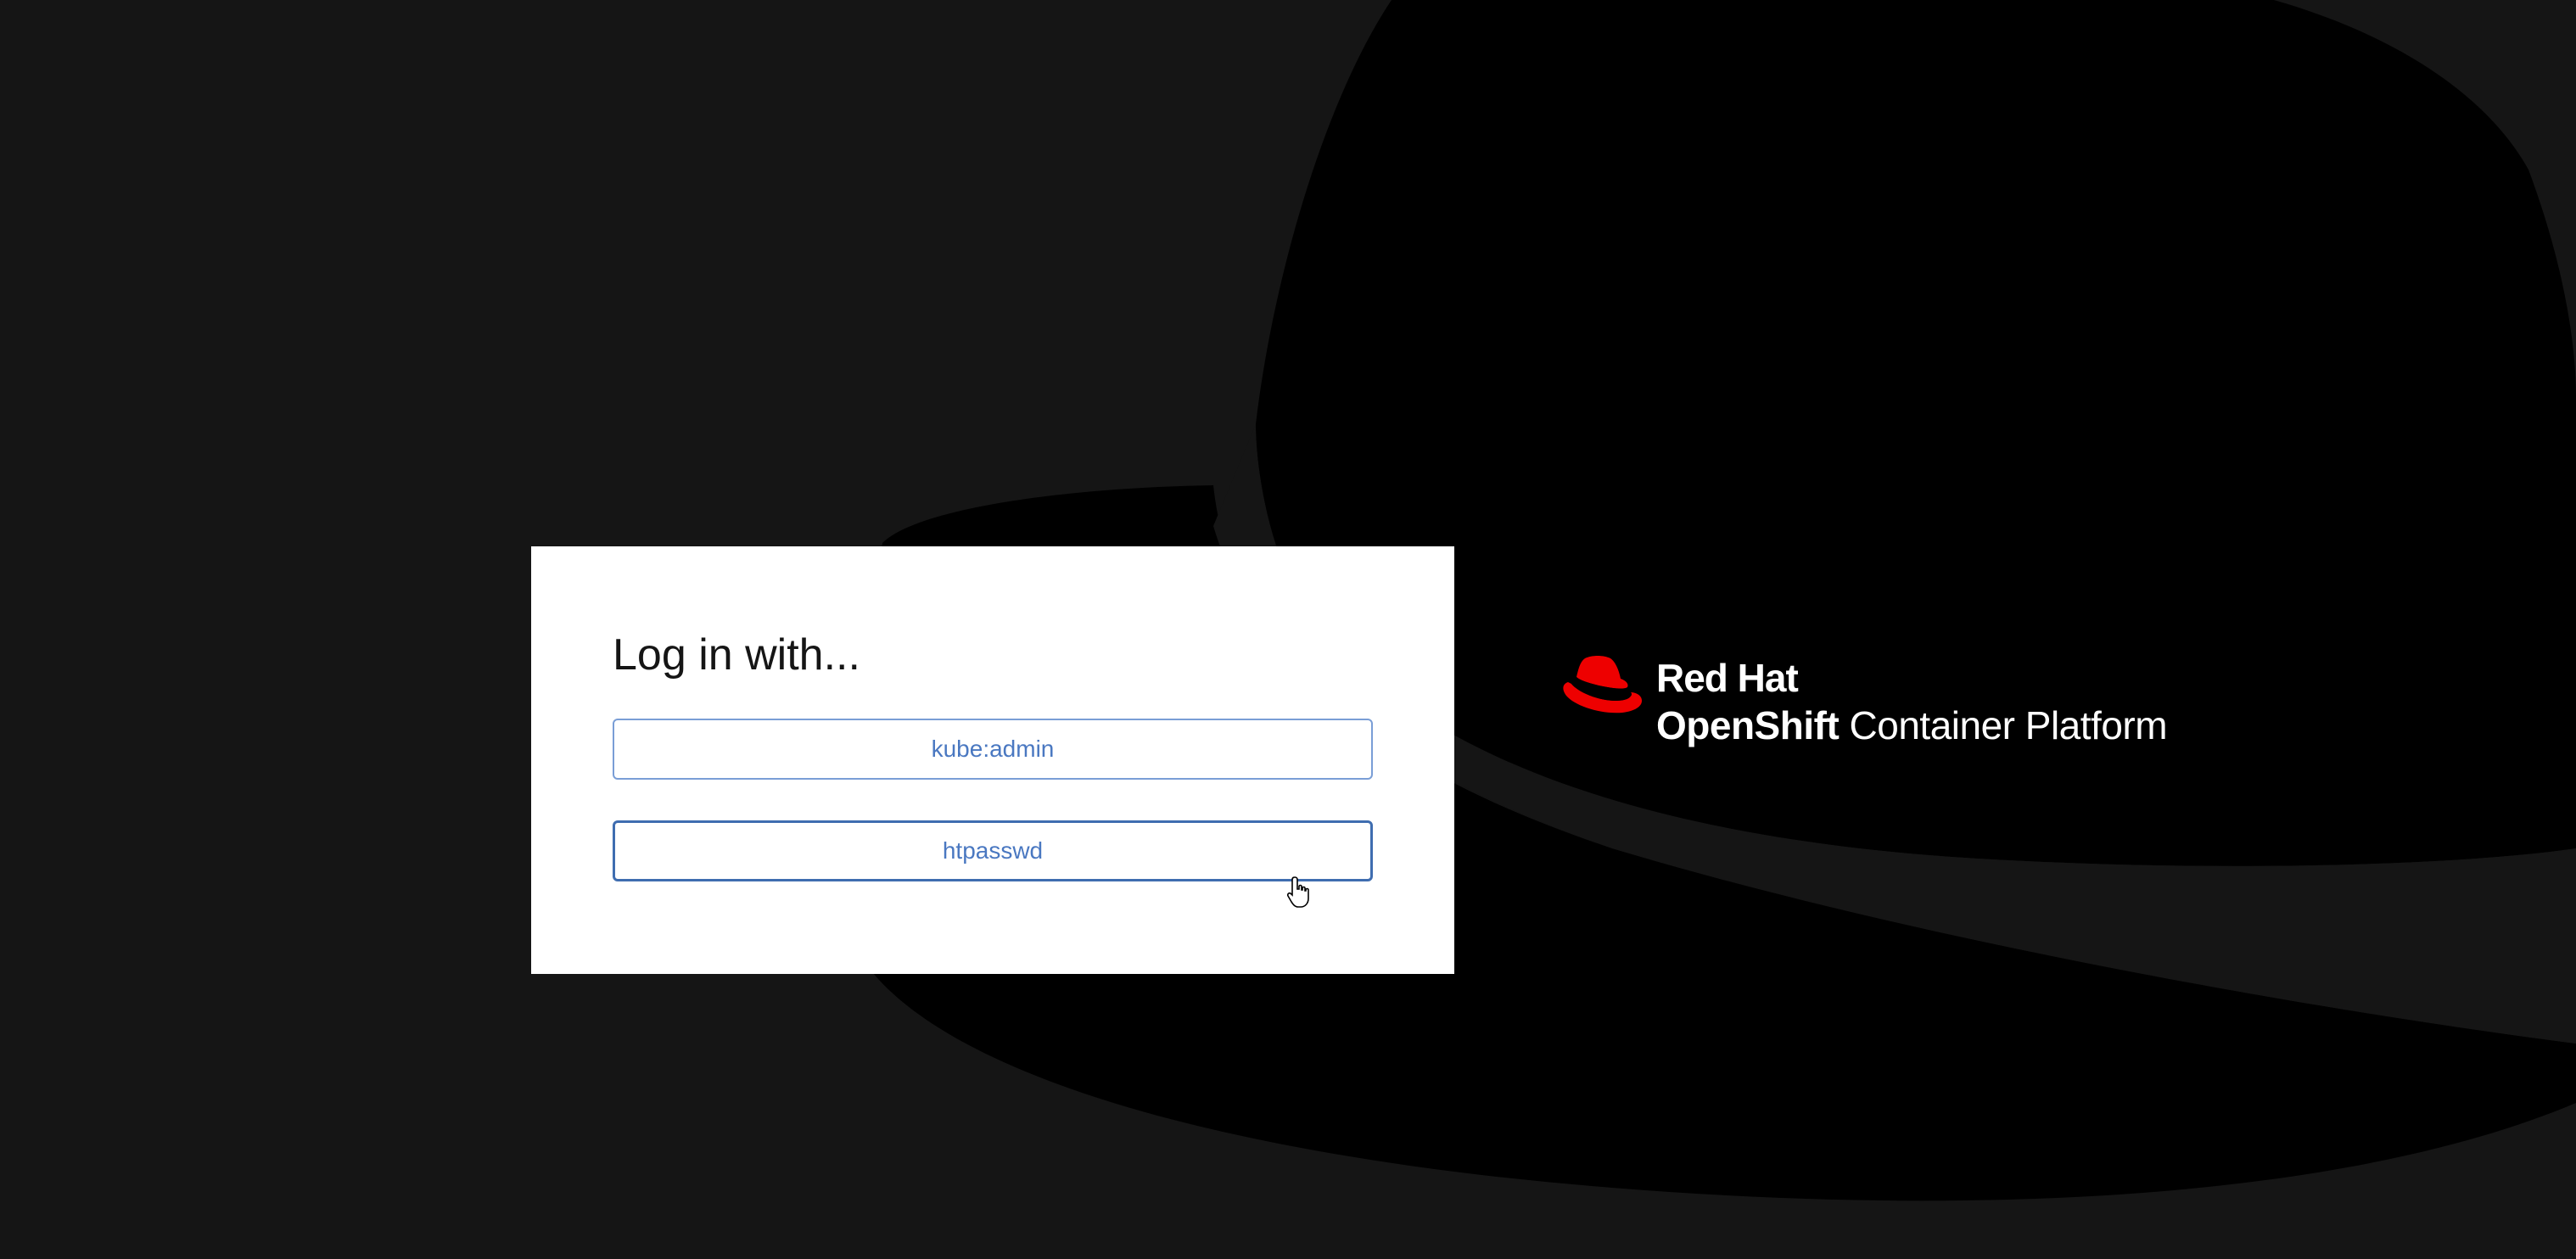 The height and width of the screenshot is (1259, 2576). I want to click on brand-logo: Red Hat OpenShift Container Platform, so click(1907, 707).